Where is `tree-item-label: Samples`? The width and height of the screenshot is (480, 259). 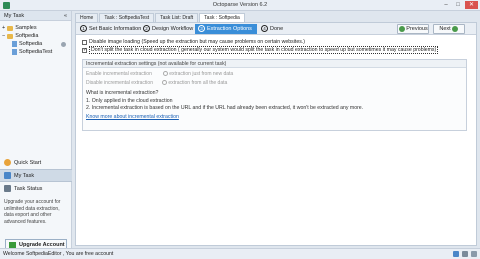 tree-item-label: Samples is located at coordinates (26, 28).